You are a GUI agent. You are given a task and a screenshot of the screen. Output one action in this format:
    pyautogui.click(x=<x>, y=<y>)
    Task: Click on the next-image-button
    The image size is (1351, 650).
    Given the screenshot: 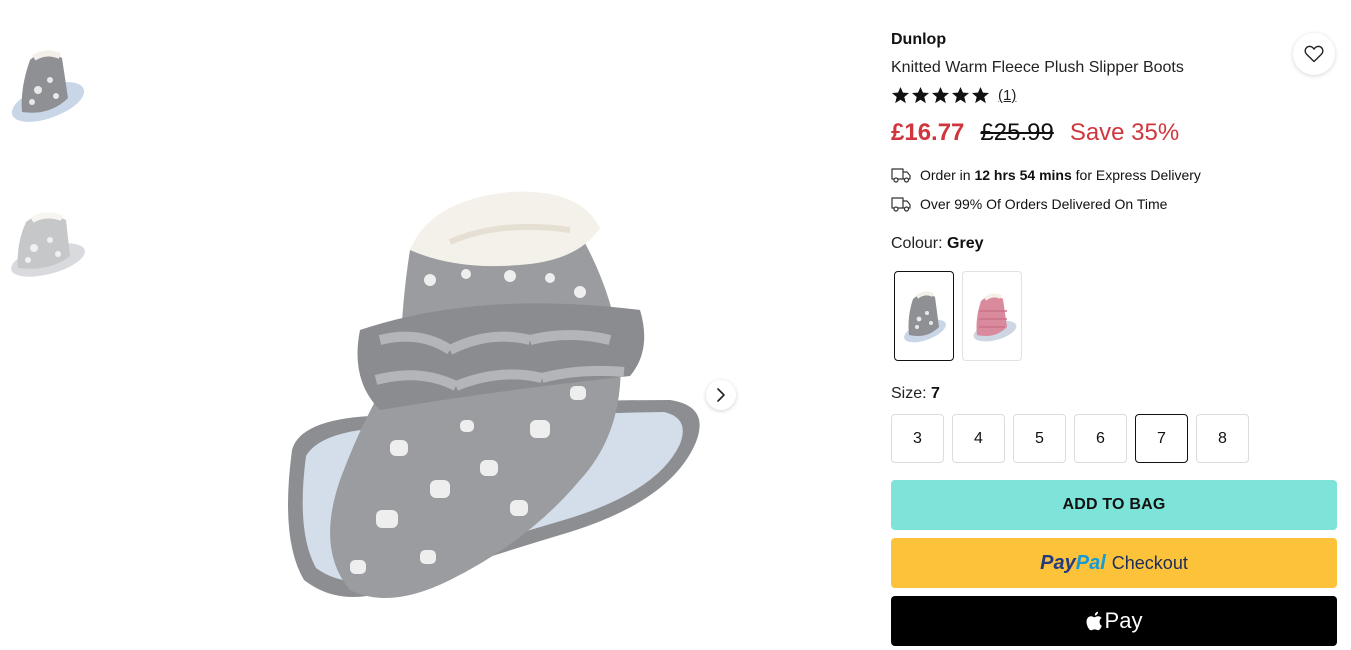 What is the action you would take?
    pyautogui.click(x=721, y=395)
    